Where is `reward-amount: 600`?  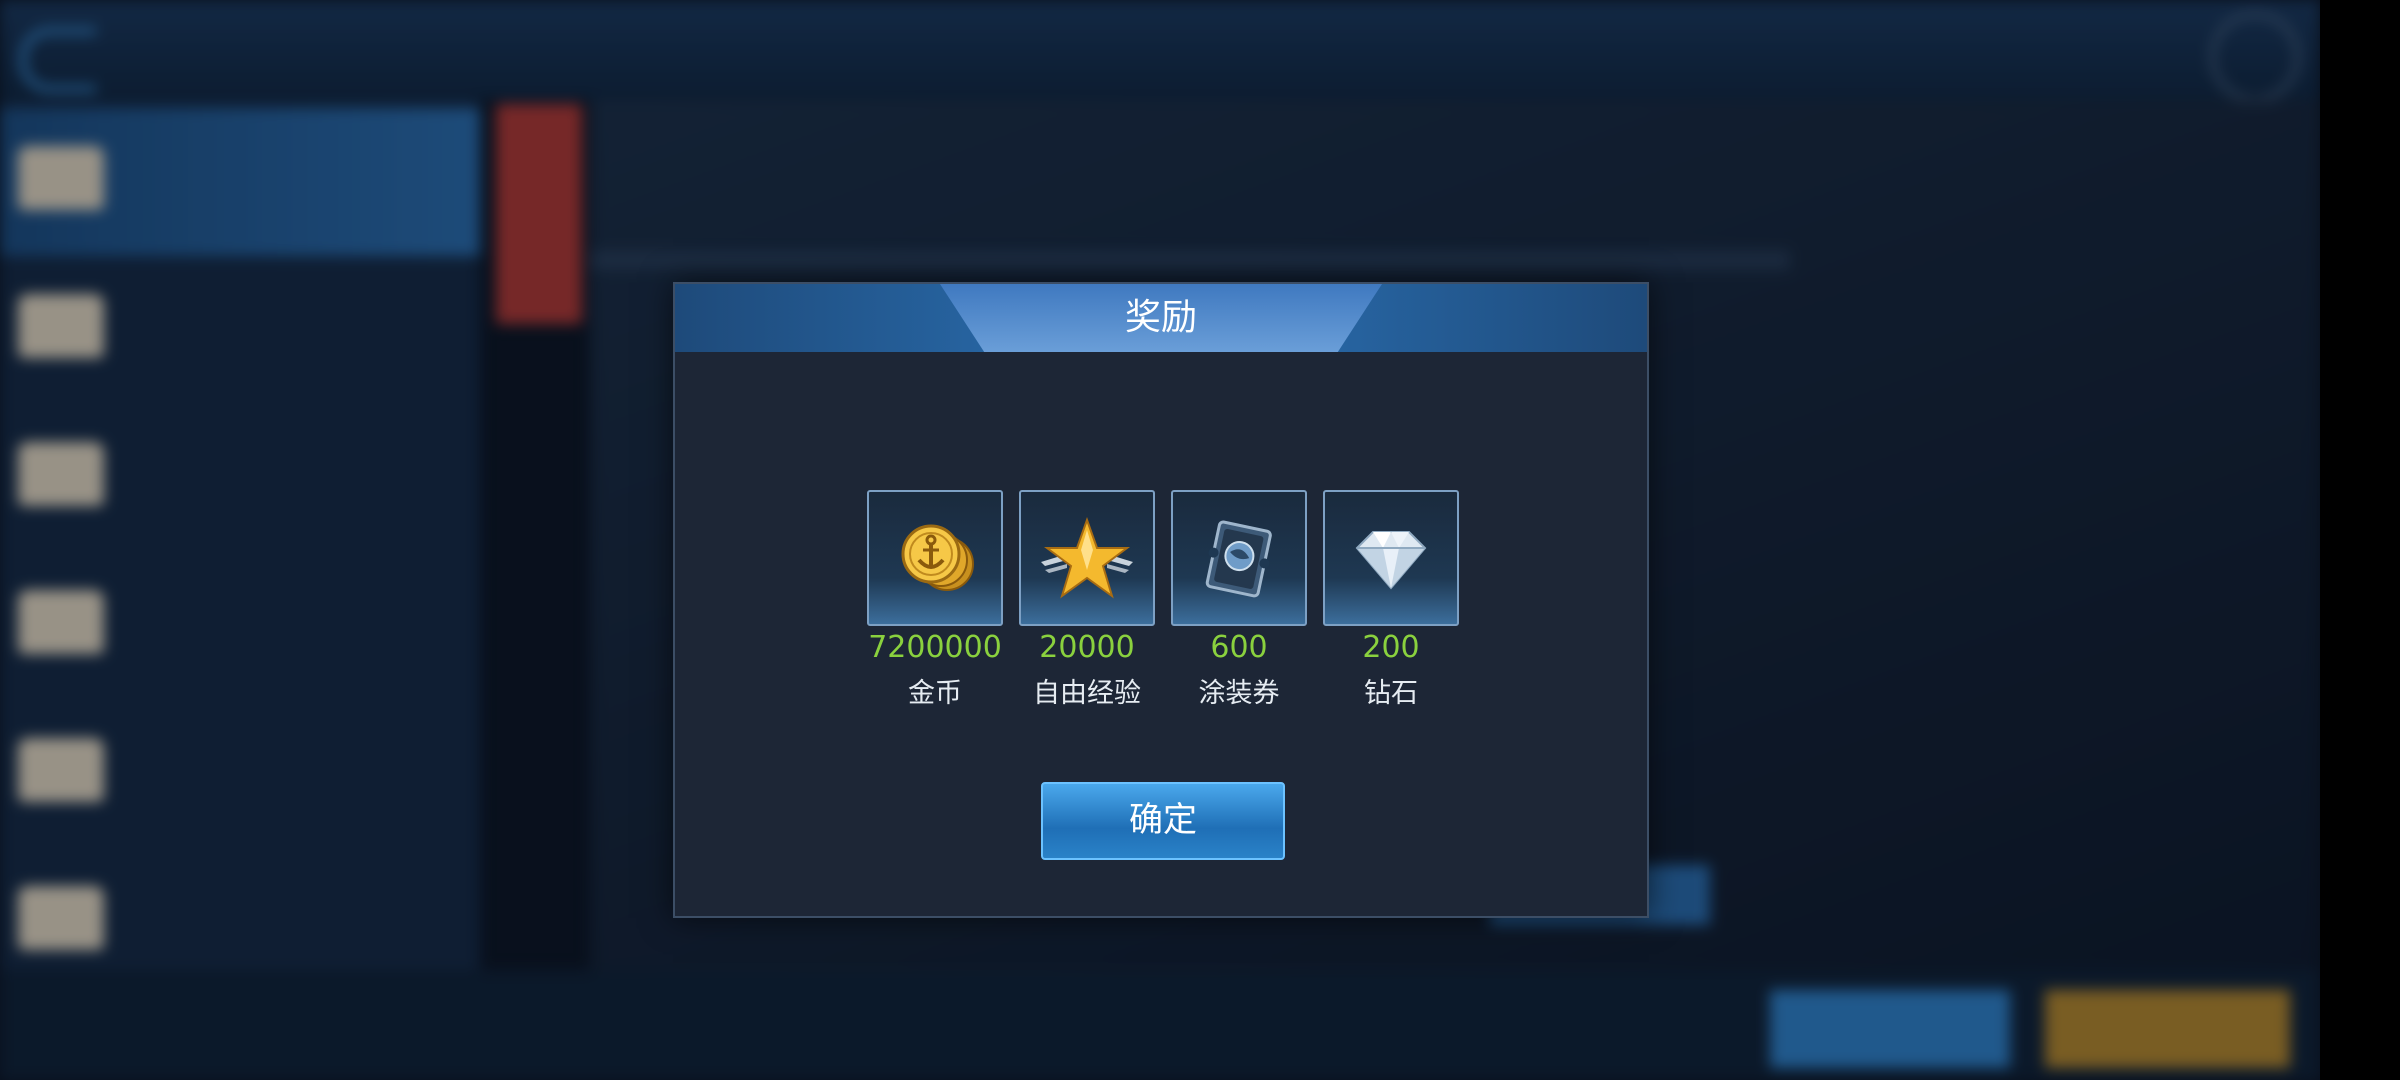 reward-amount: 600 is located at coordinates (1239, 647).